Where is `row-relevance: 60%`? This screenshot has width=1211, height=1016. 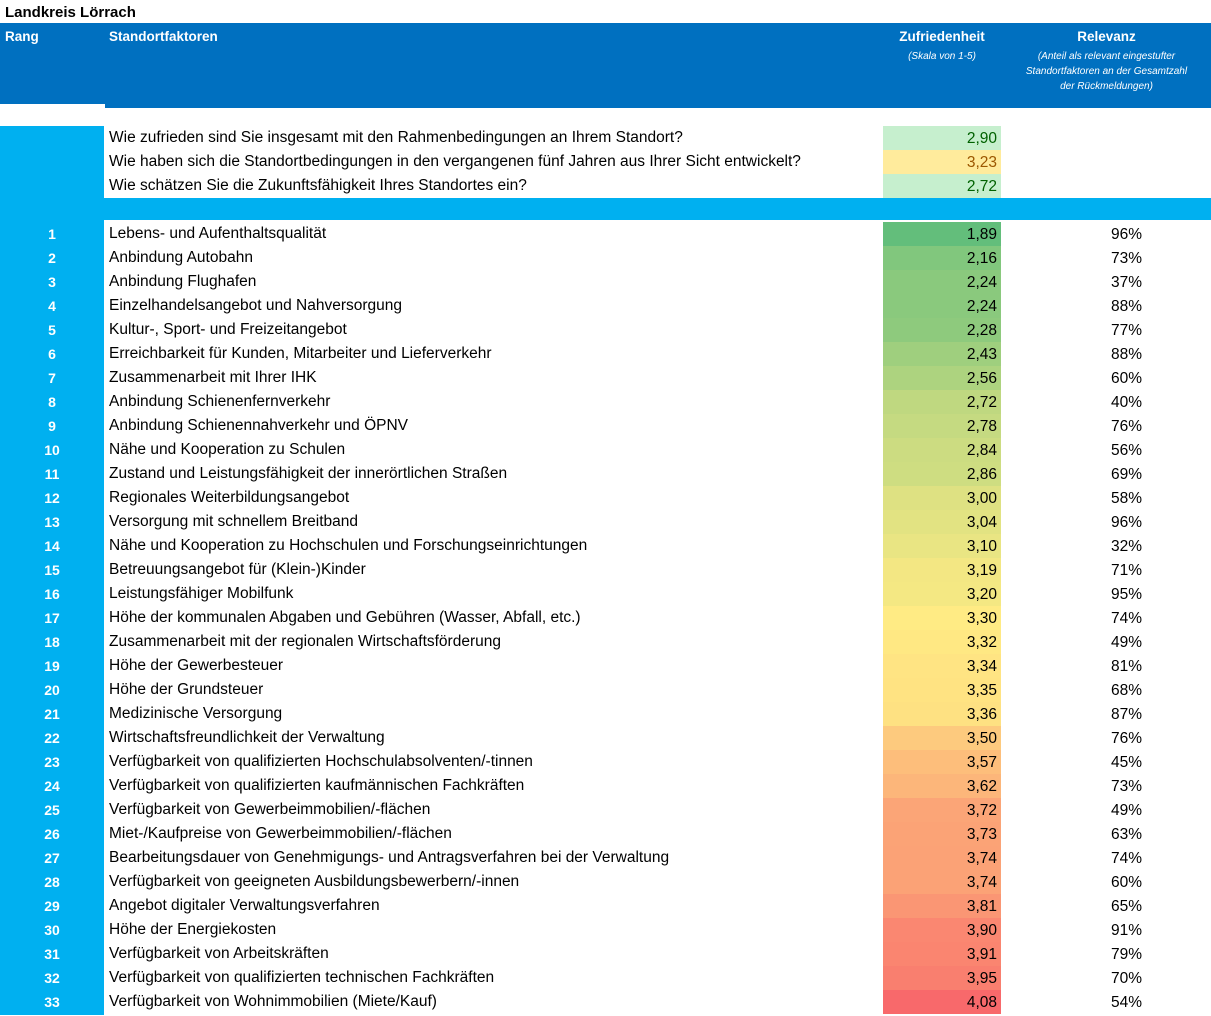
row-relevance: 60% is located at coordinates (1126, 882).